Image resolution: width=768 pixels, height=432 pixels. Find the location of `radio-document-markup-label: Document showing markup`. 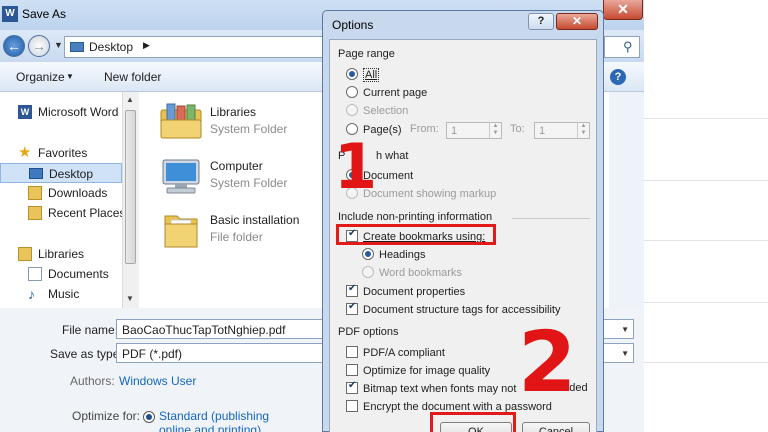

radio-document-markup-label: Document showing markup is located at coordinates (430, 194).